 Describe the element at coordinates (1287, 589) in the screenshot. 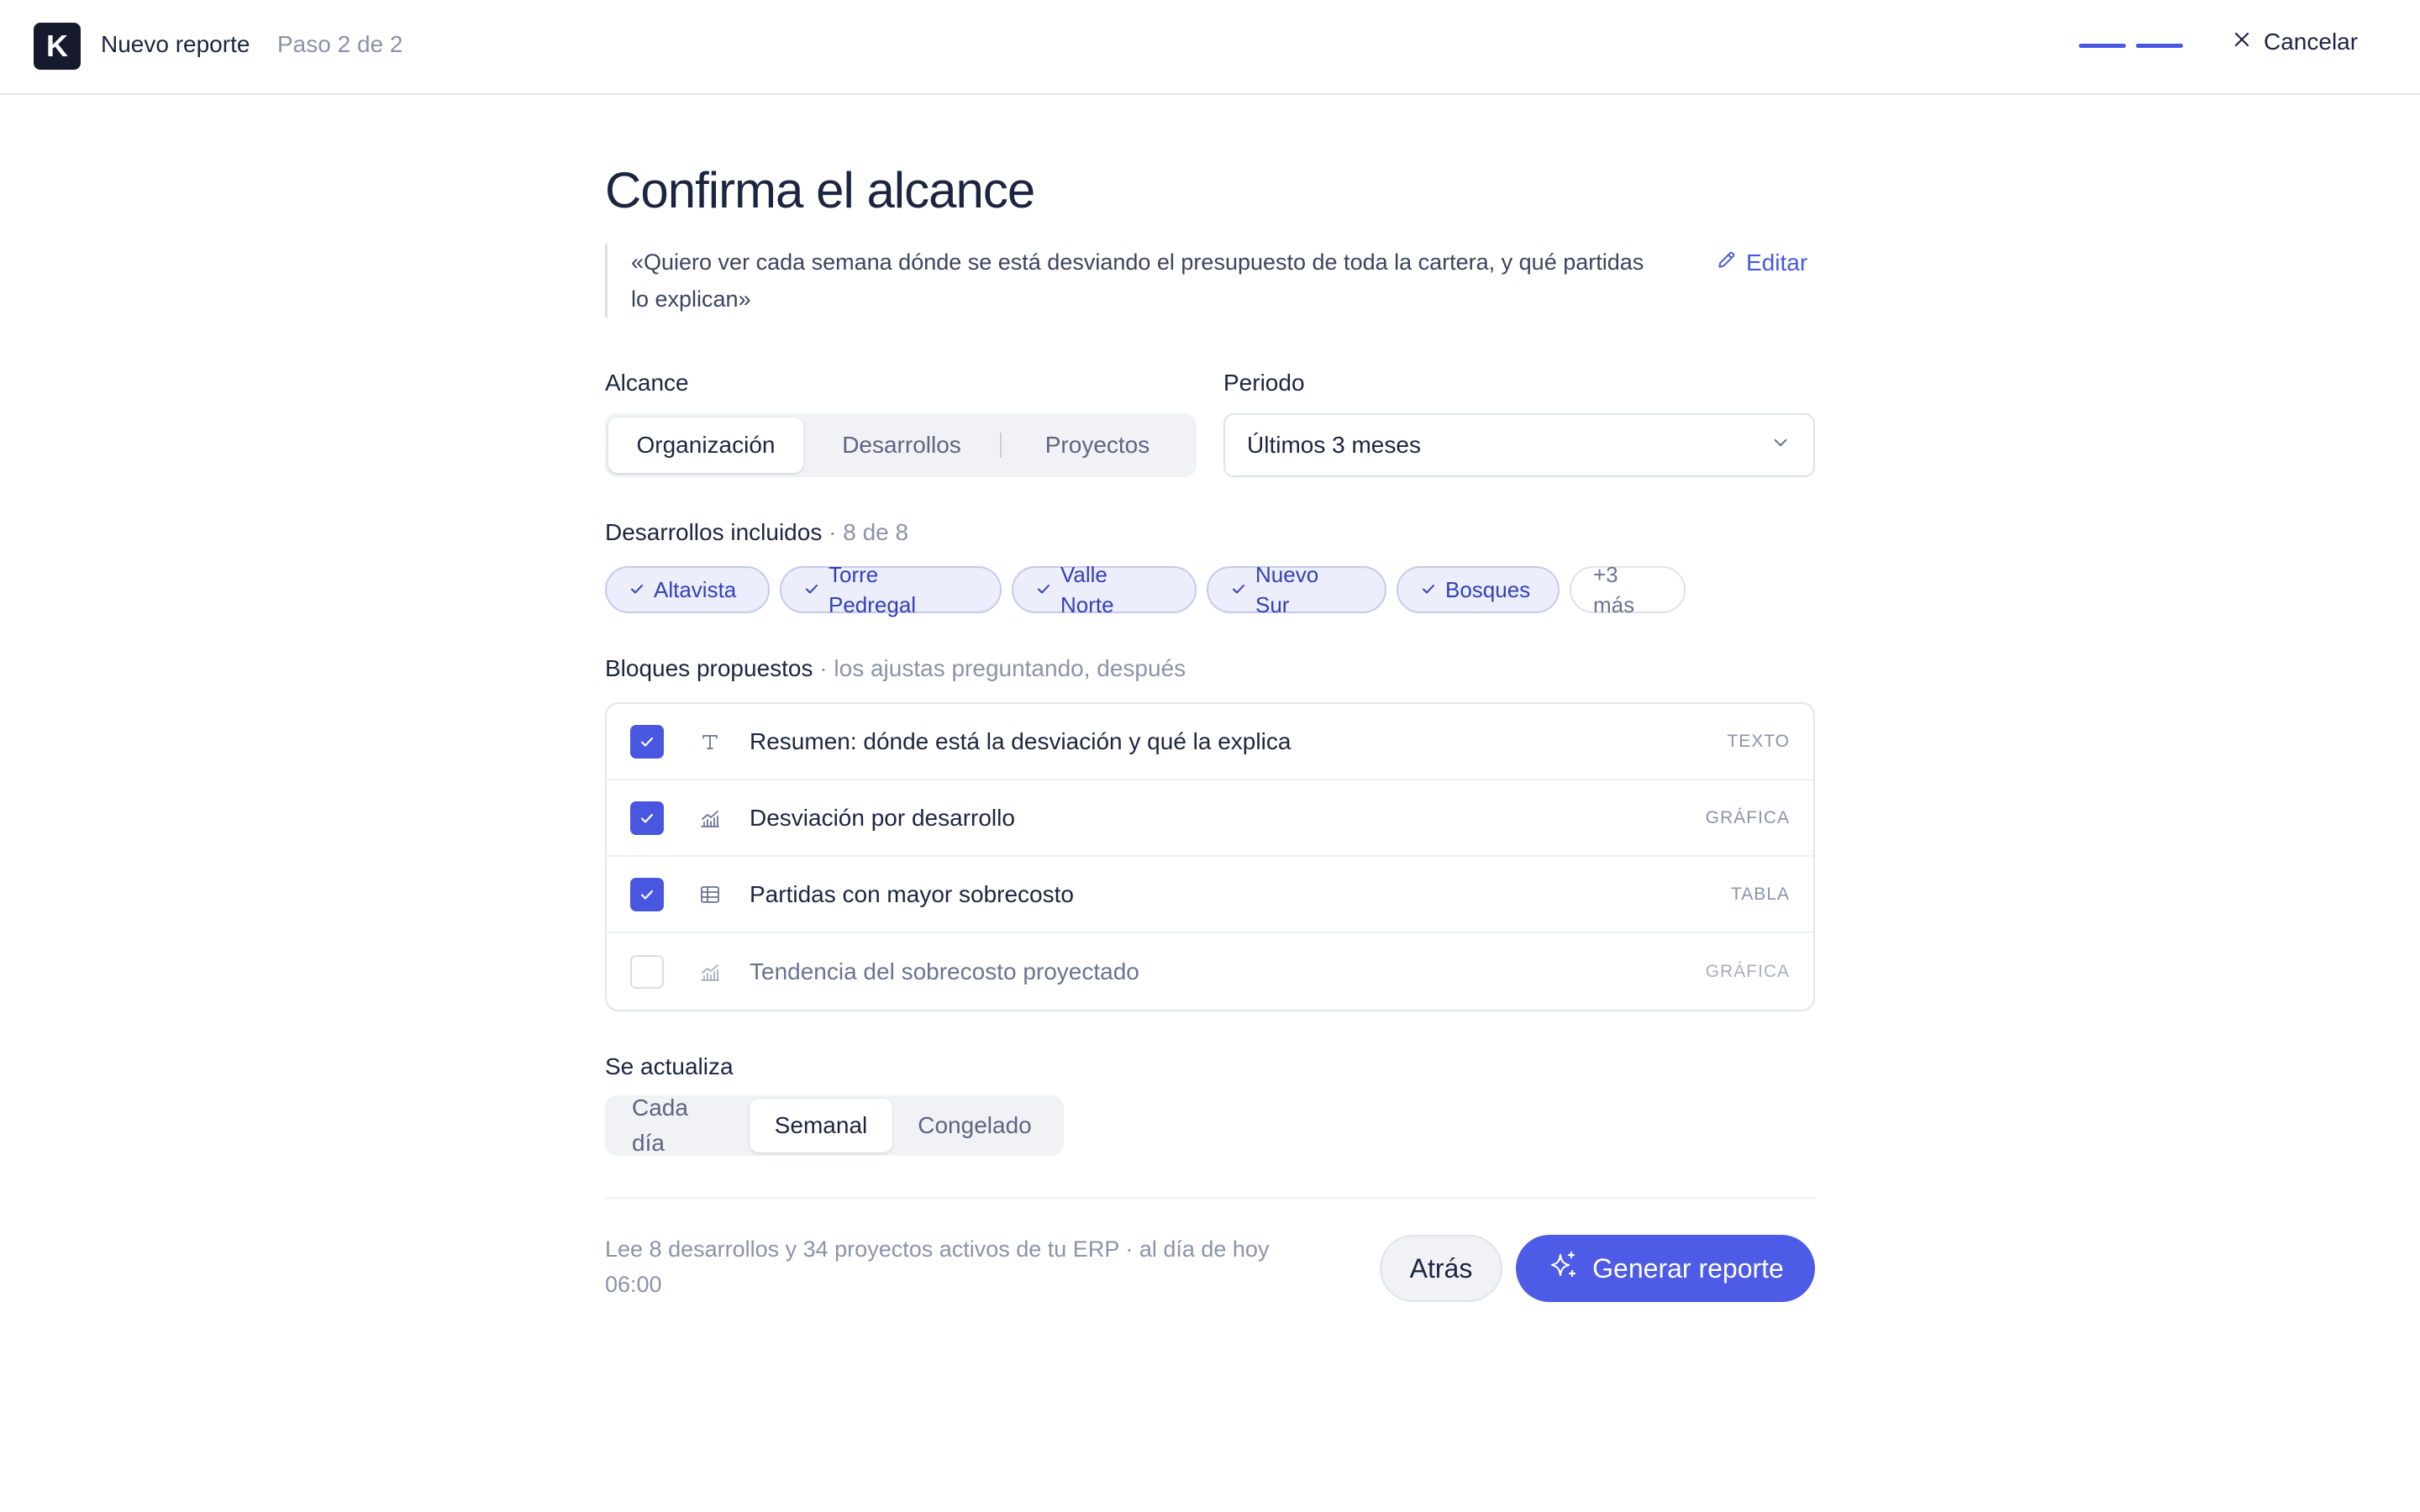

I see `chip-label: Nuevo Sur` at that location.